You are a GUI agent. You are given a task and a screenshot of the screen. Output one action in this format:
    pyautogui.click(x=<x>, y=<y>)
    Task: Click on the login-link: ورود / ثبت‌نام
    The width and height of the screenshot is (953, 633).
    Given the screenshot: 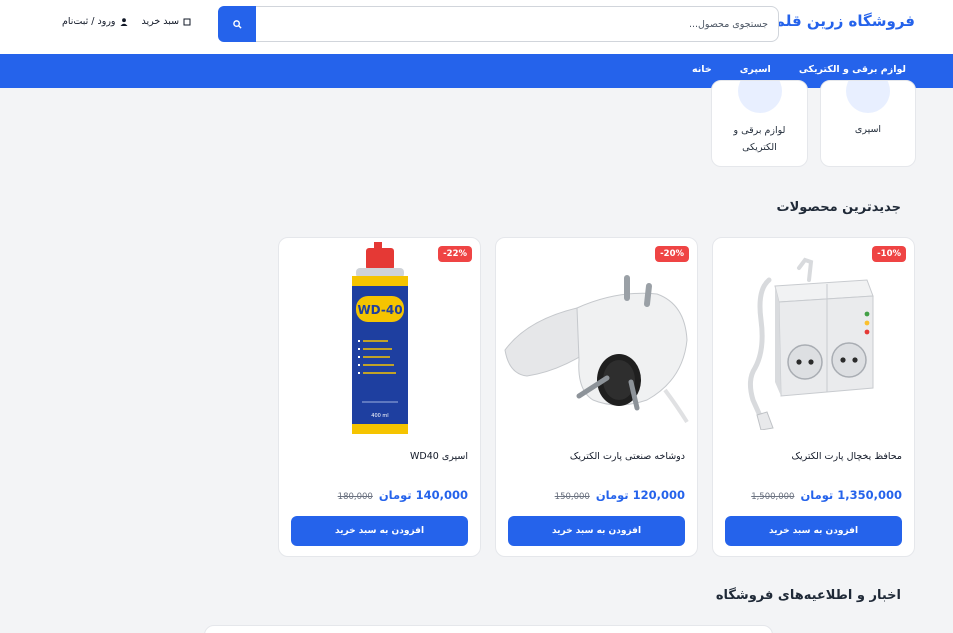 What is the action you would take?
    pyautogui.click(x=95, y=21)
    